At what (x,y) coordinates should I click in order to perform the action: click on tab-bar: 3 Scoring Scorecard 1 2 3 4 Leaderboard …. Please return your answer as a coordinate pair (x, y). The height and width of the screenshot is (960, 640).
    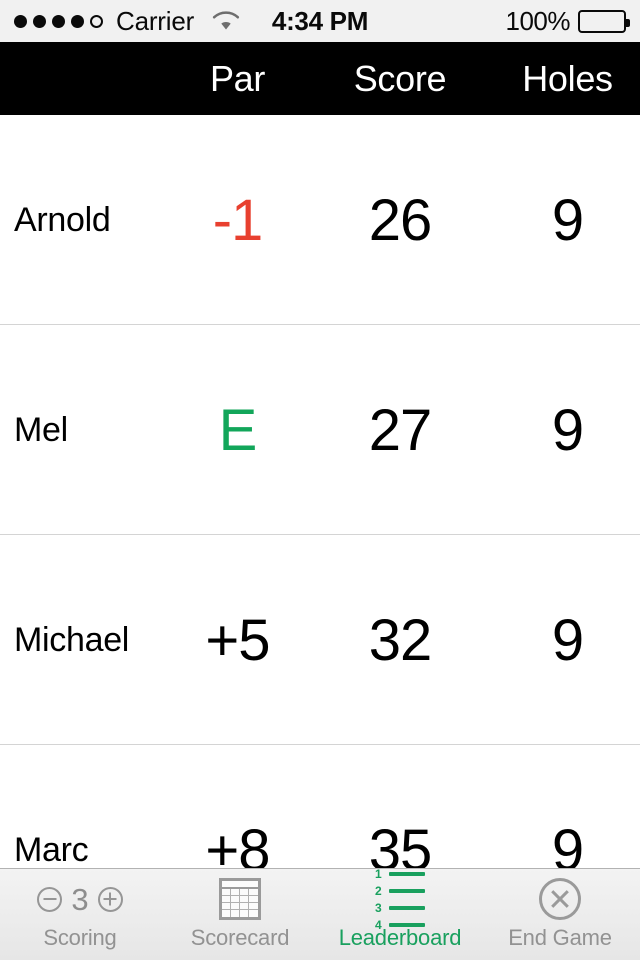
    Looking at the image, I should click on (320, 914).